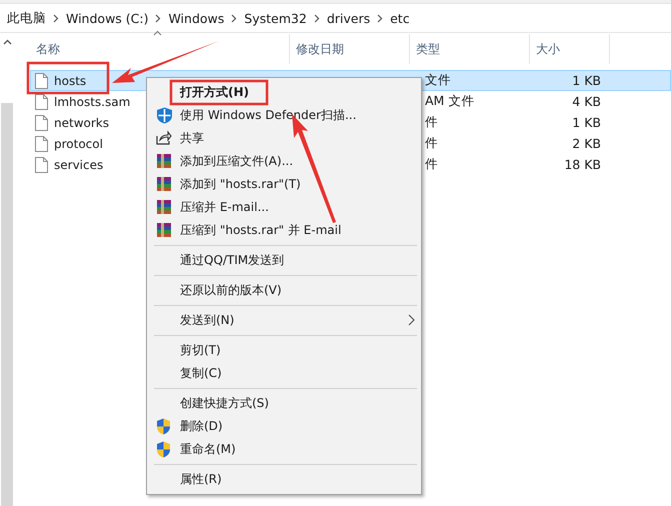  What do you see at coordinates (208, 449) in the screenshot?
I see `menu-label: 重命名(M)` at bounding box center [208, 449].